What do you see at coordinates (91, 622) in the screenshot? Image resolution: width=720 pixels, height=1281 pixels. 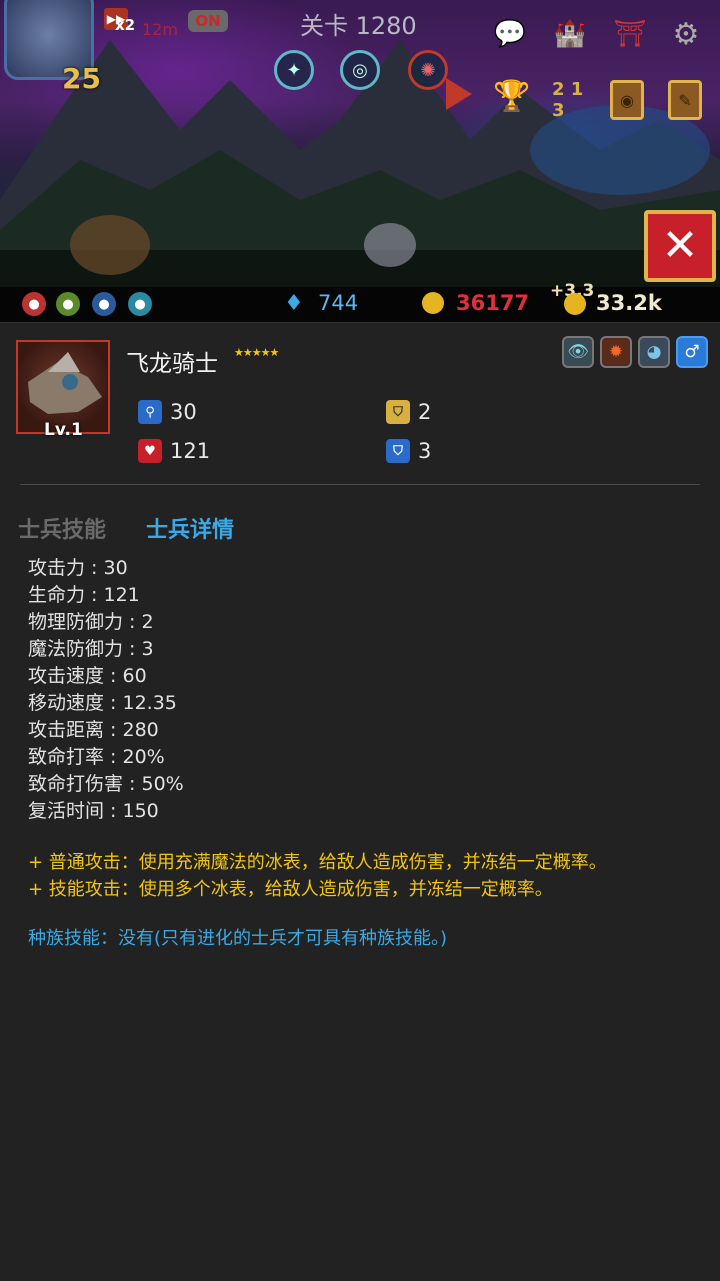 I see `detail-physical-defense: 物理防御力 : 2` at bounding box center [91, 622].